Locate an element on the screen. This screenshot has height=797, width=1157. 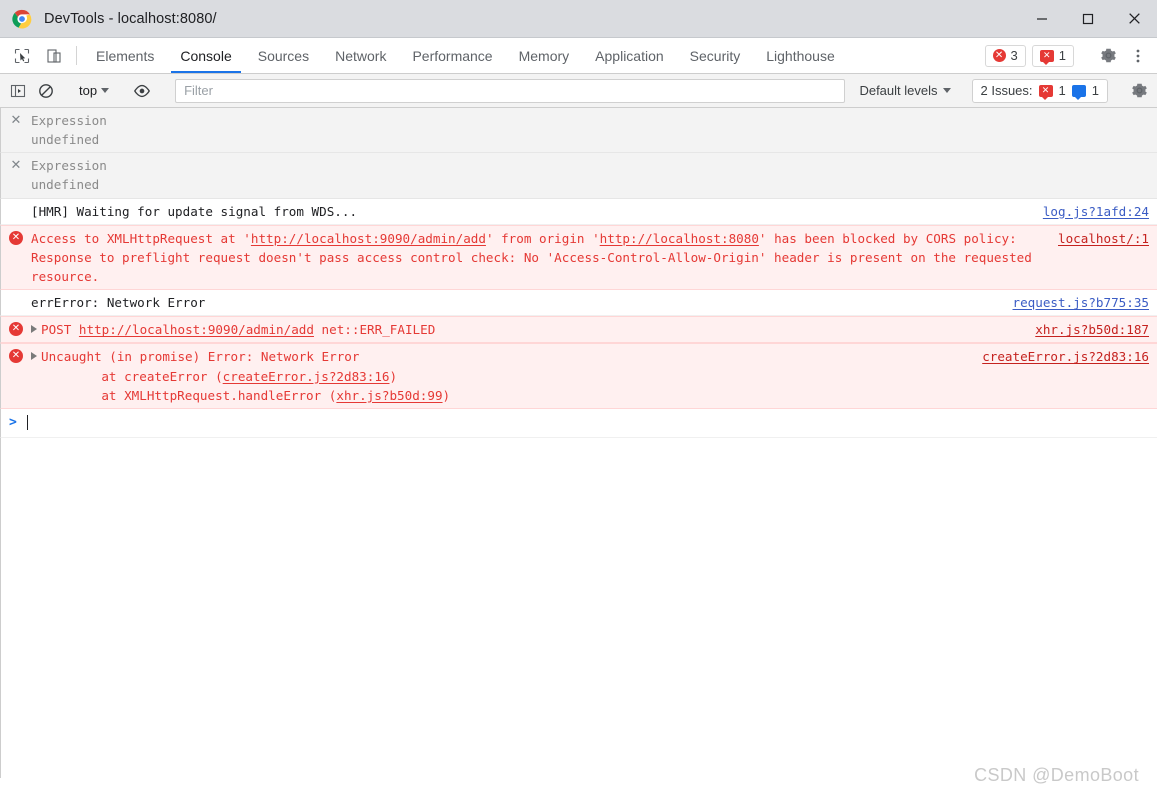
tab-label: Application is located at coordinates (629, 55).